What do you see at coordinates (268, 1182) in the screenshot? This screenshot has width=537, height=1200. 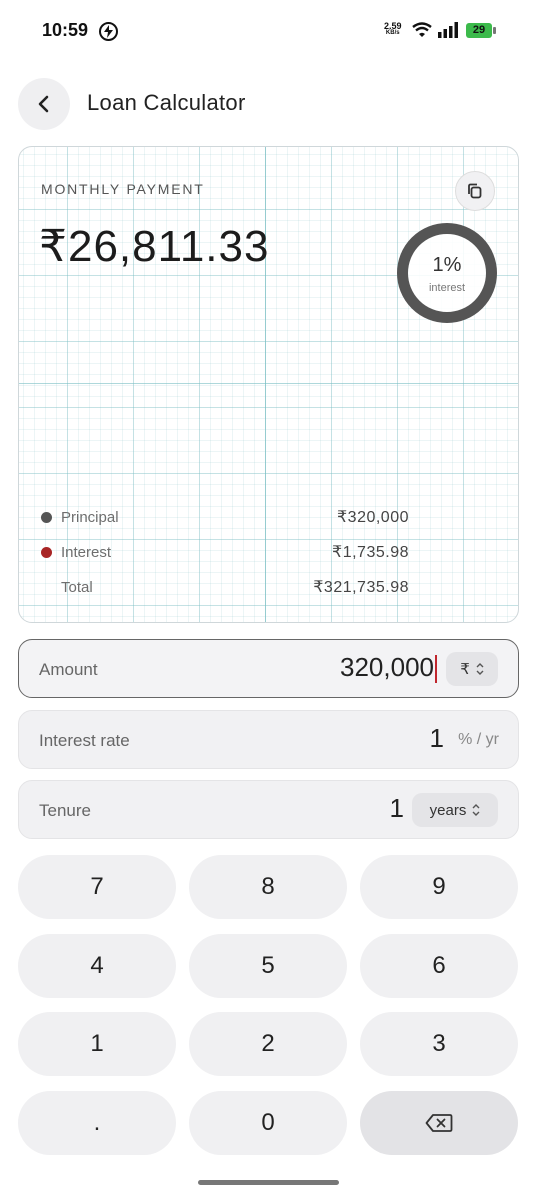 I see `home-indicator` at bounding box center [268, 1182].